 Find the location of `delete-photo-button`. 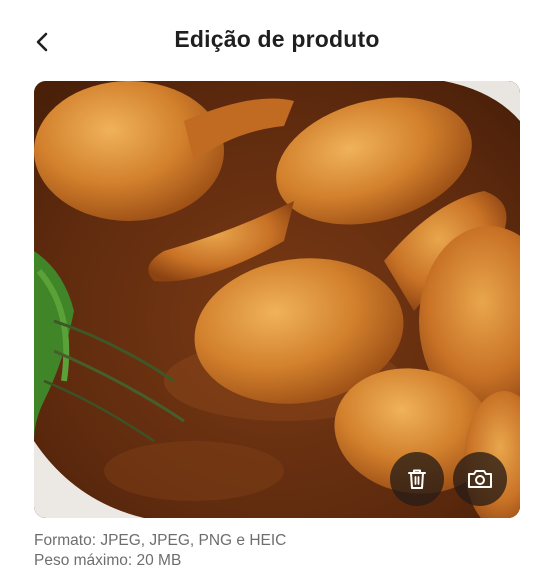

delete-photo-button is located at coordinates (417, 479).